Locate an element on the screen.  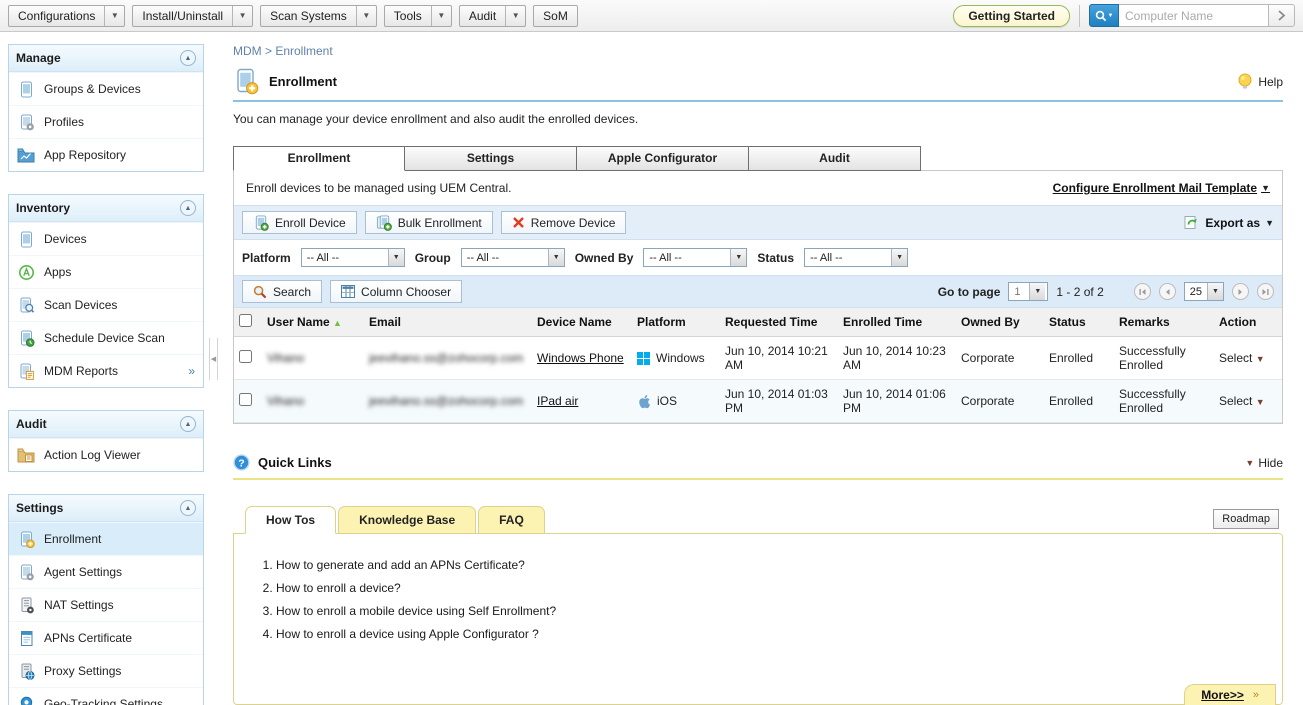
next-page-button is located at coordinates (1240, 291).